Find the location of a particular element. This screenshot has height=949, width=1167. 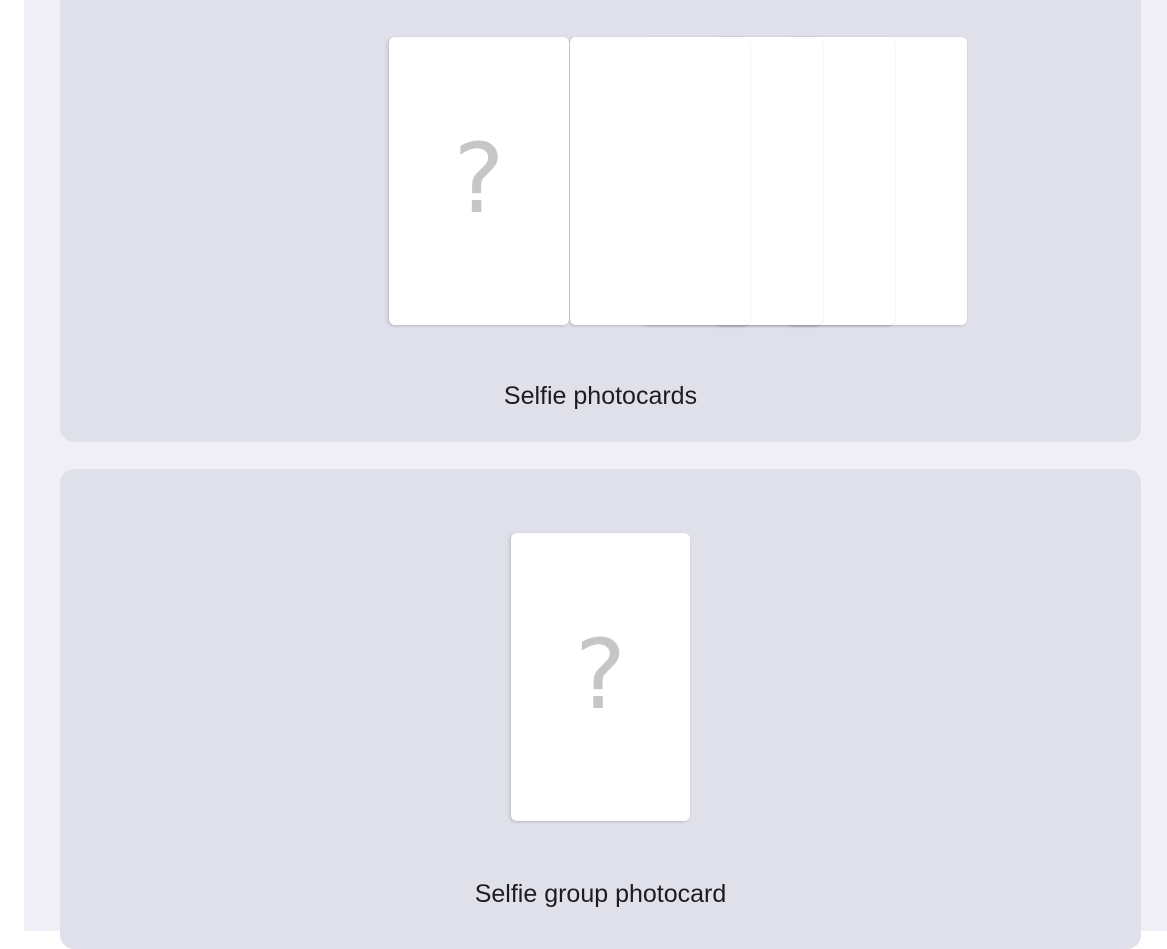

single-photocard: ? is located at coordinates (600, 677).